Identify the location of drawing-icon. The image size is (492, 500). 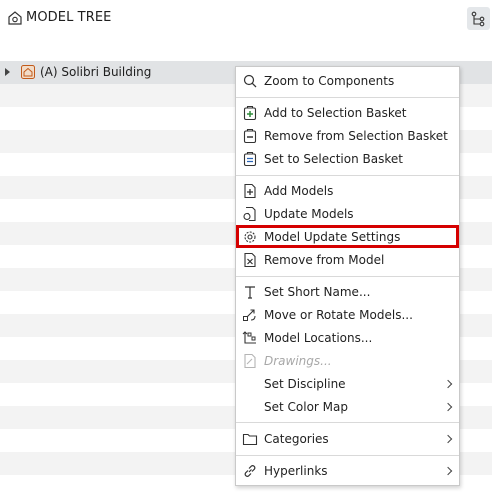
(250, 361).